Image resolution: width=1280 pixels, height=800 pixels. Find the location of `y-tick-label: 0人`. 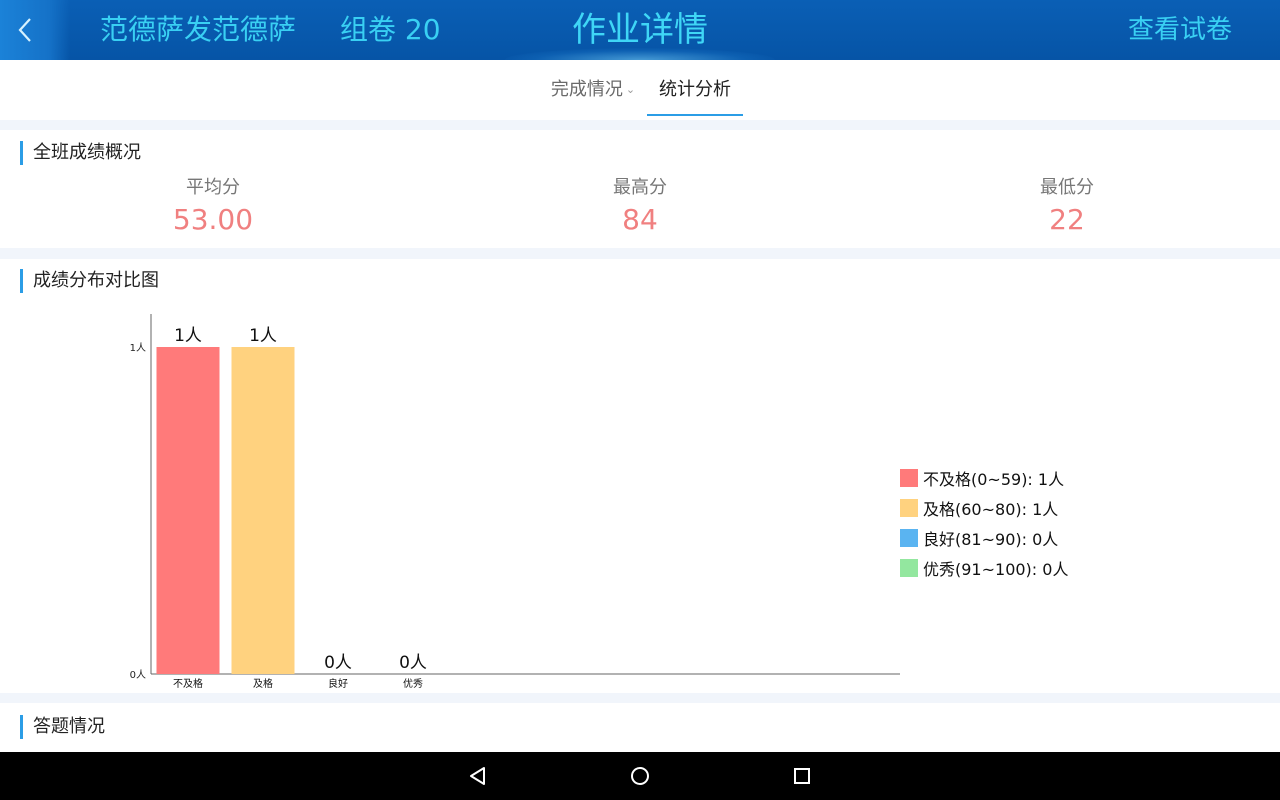

y-tick-label: 0人 is located at coordinates (138, 675).